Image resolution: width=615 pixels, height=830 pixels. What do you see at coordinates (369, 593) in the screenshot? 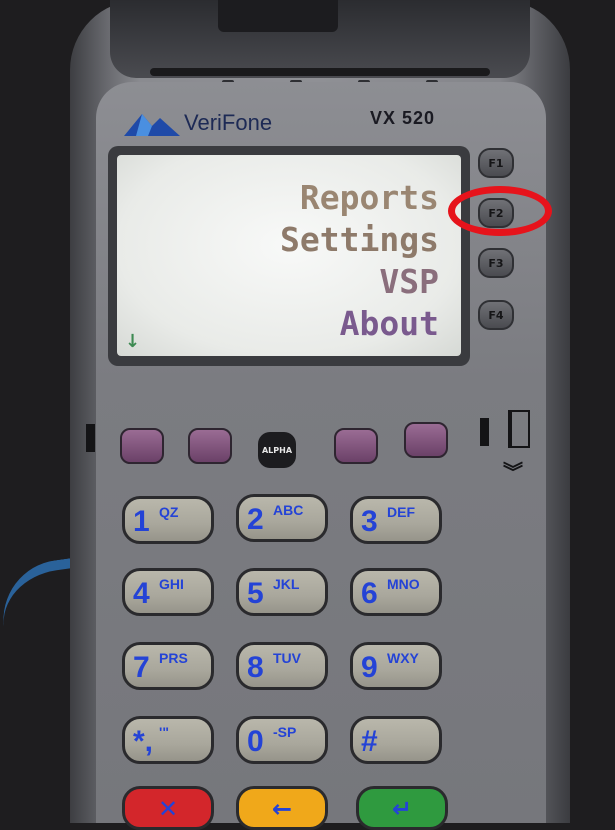
I see `key-6-digit: 6` at bounding box center [369, 593].